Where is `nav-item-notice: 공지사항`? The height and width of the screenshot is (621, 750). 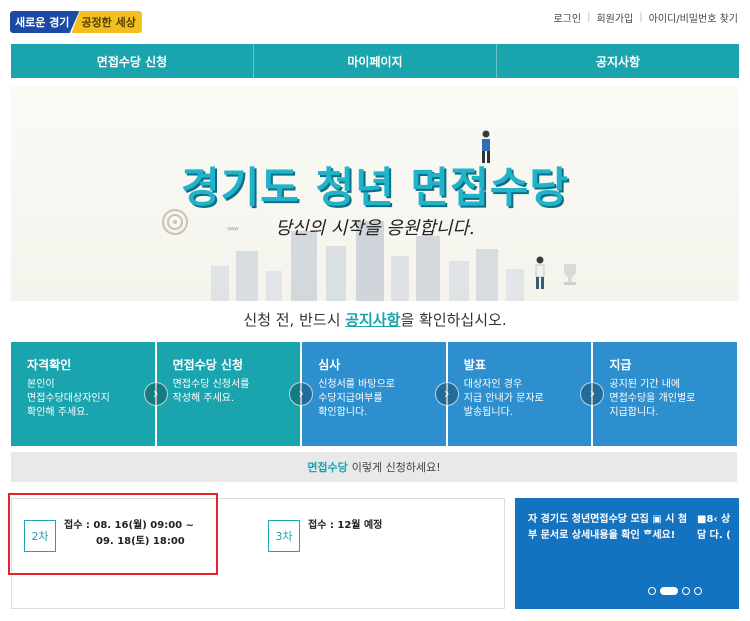 nav-item-notice: 공지사항 is located at coordinates (618, 61).